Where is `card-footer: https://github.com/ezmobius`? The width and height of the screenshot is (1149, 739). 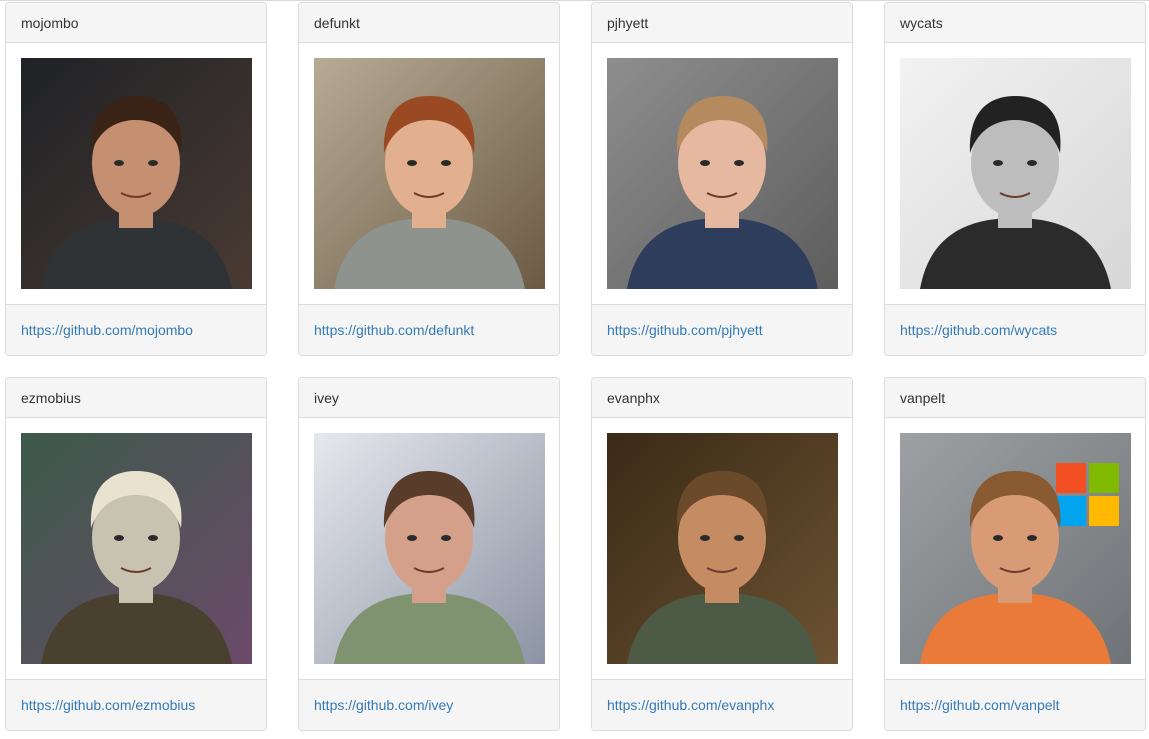
card-footer: https://github.com/ezmobius is located at coordinates (136, 705).